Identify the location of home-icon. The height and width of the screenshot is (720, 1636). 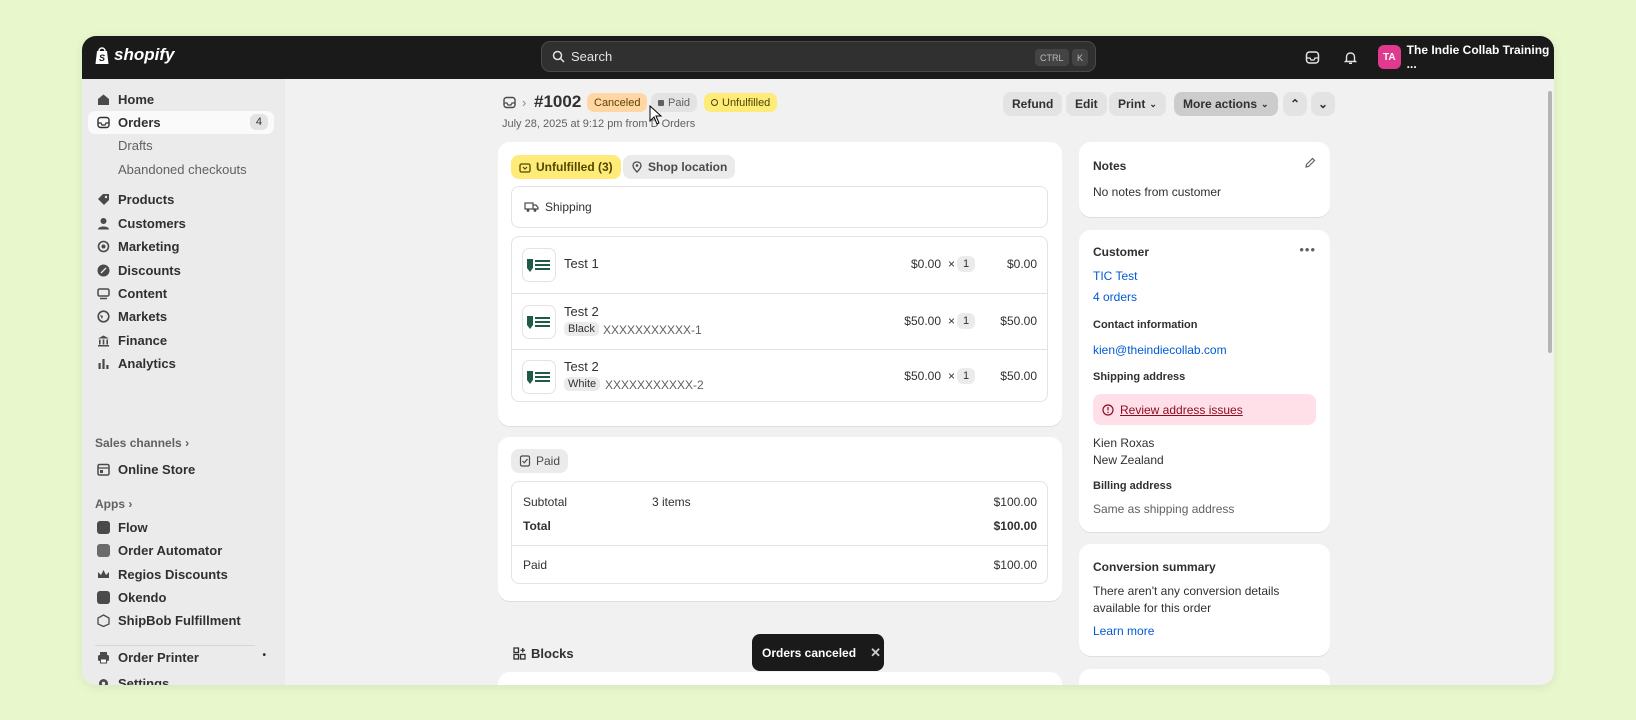
(103, 99).